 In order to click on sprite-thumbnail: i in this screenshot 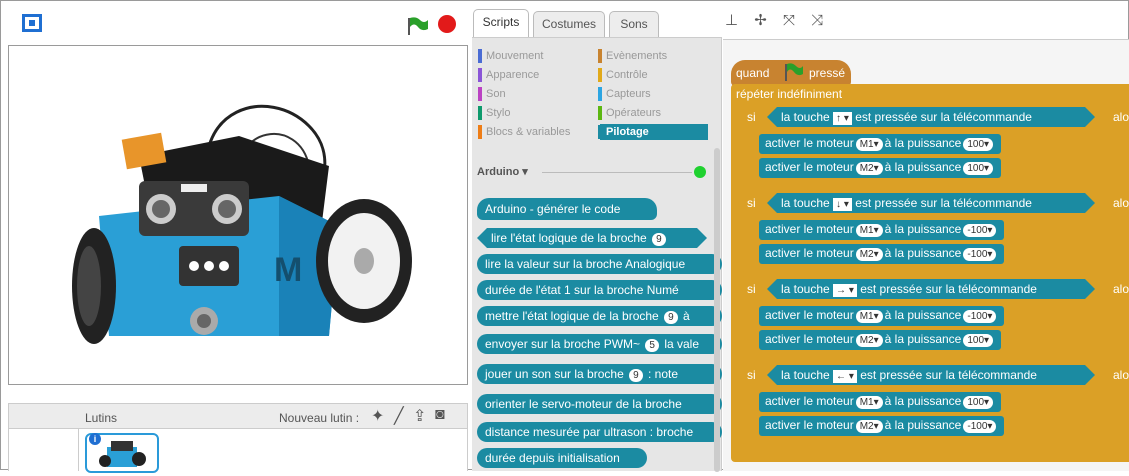, I will do `click(122, 453)`.